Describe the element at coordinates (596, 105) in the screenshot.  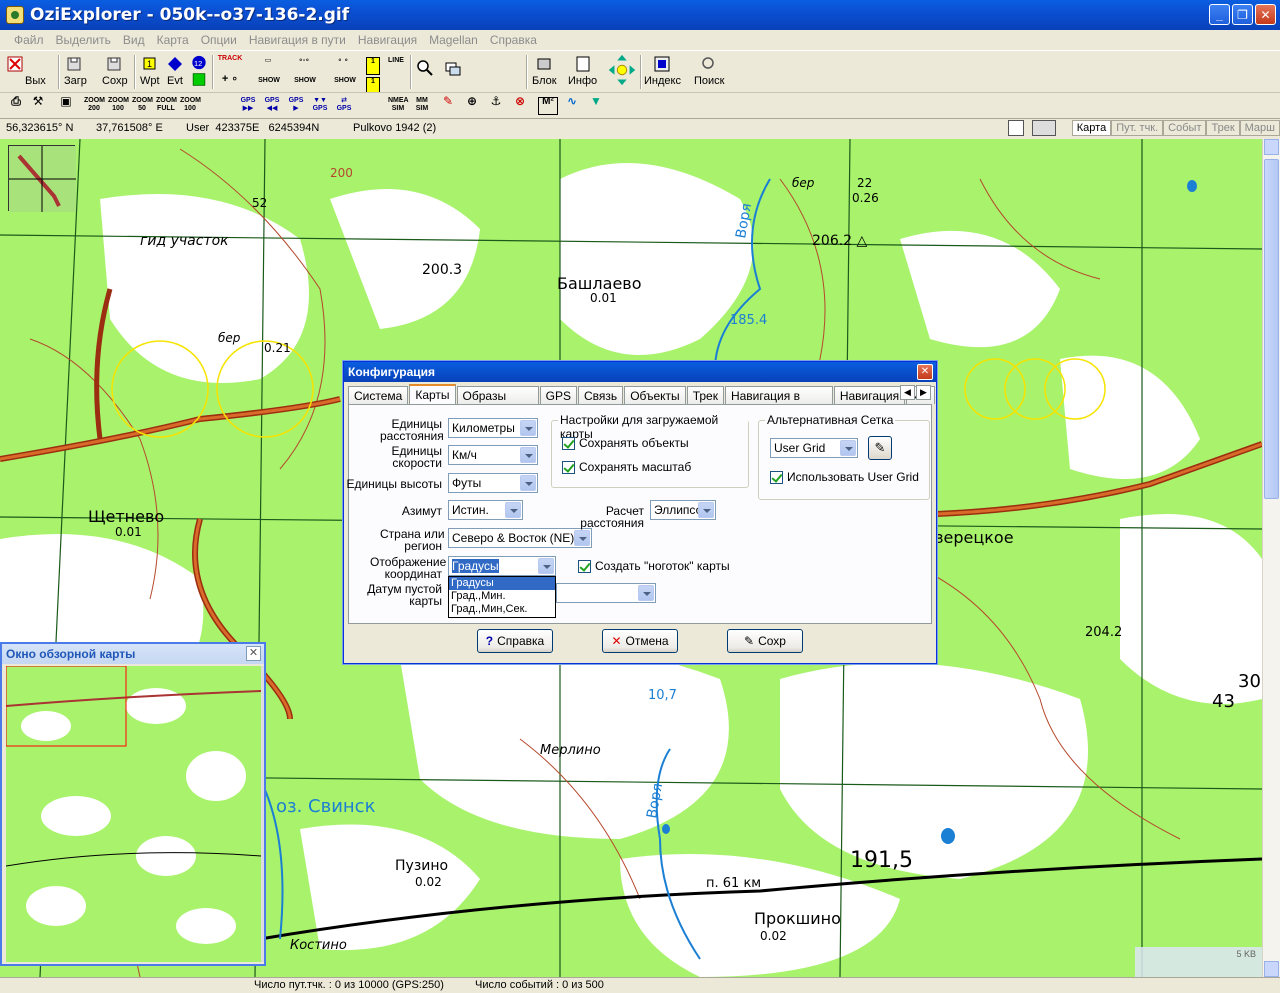
I see `signal-icon: ▼` at that location.